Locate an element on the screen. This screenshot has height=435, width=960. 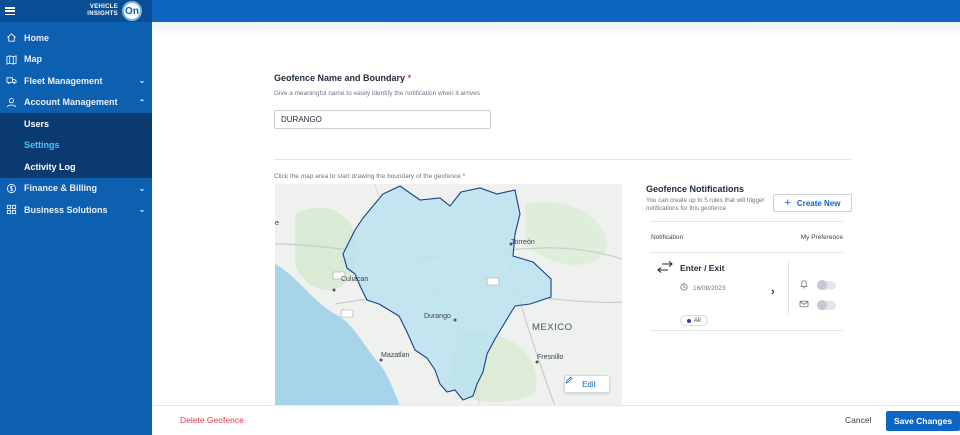
logo-text-line2: INSIGHTS is located at coordinates (102, 14).